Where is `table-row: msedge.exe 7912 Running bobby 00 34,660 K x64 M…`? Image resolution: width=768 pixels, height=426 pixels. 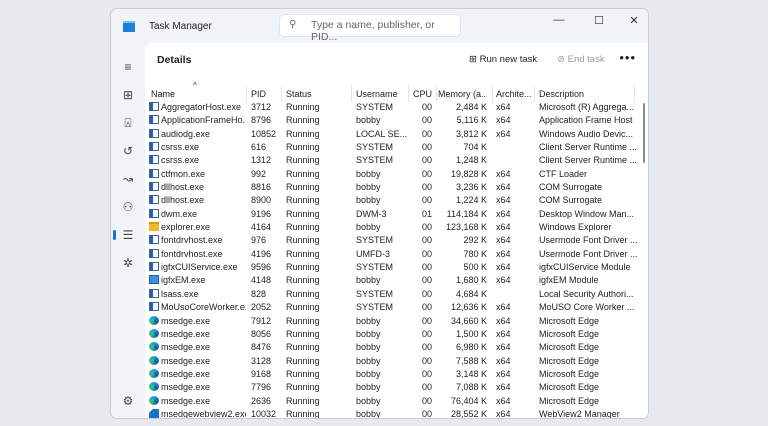 table-row: msedge.exe 7912 Running bobby 00 34,660 K x64 M… is located at coordinates (391, 321).